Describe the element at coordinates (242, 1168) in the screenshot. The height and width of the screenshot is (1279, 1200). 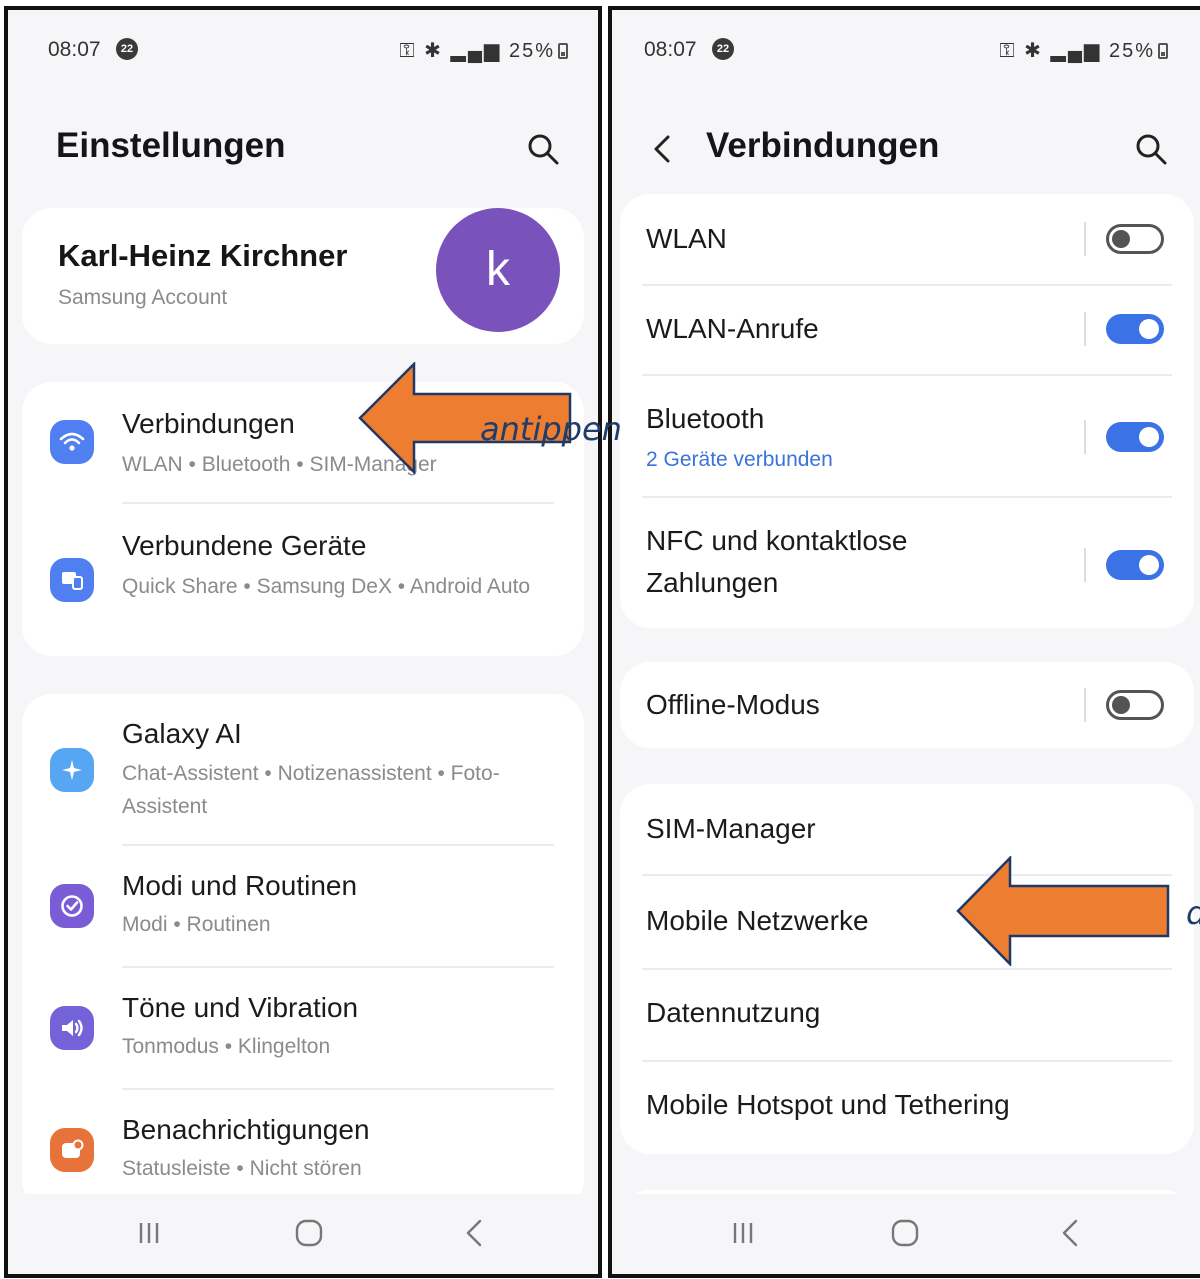
I see `item-subtitle: Statusleiste • Nicht stören` at that location.